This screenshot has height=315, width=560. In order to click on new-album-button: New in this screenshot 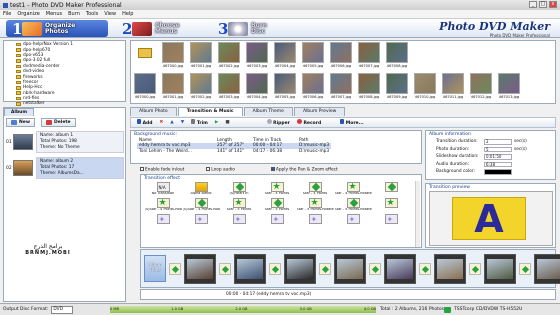, I will do `click(20, 122)`.